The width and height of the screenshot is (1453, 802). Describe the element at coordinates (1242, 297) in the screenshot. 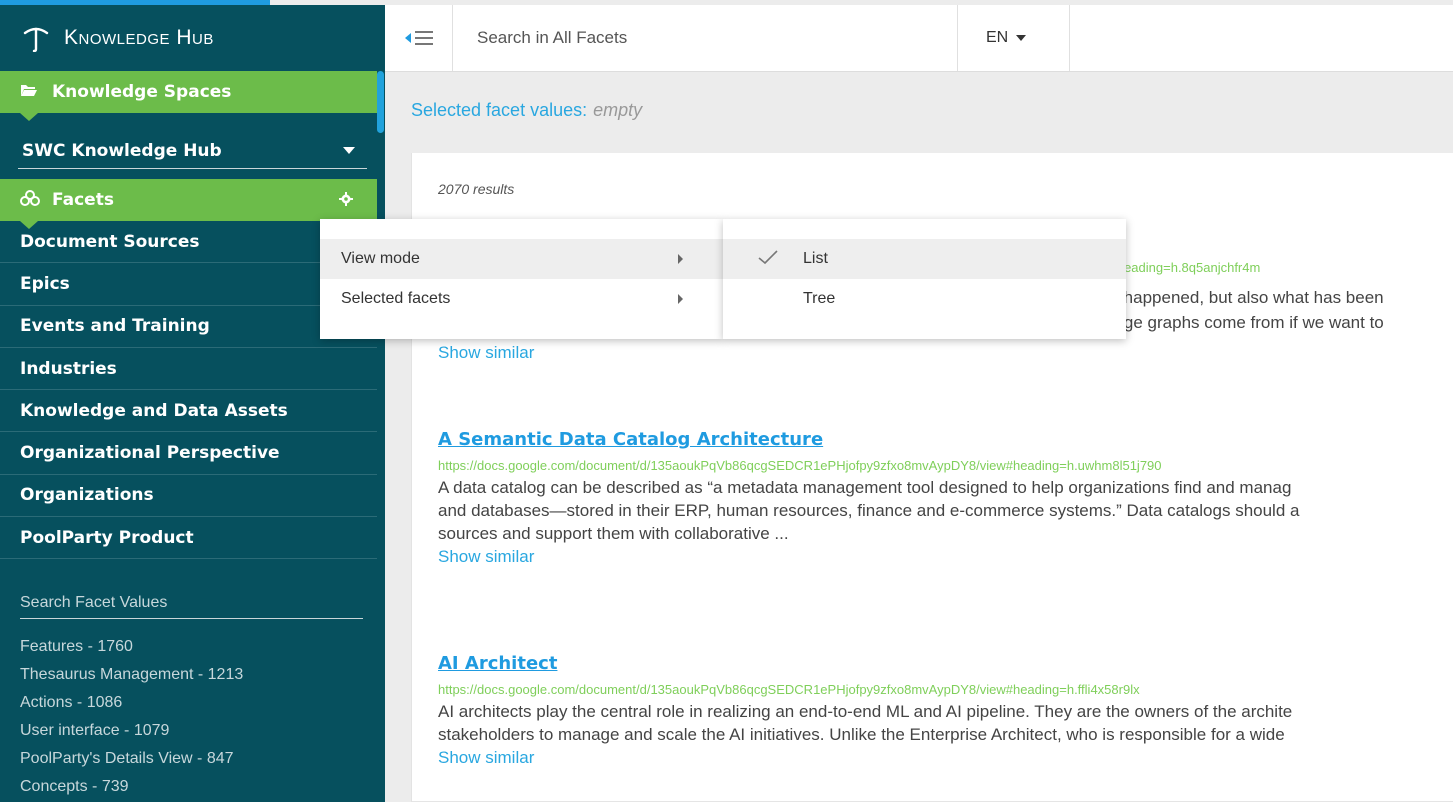

I see `result-description: as happened, but also what has been` at that location.